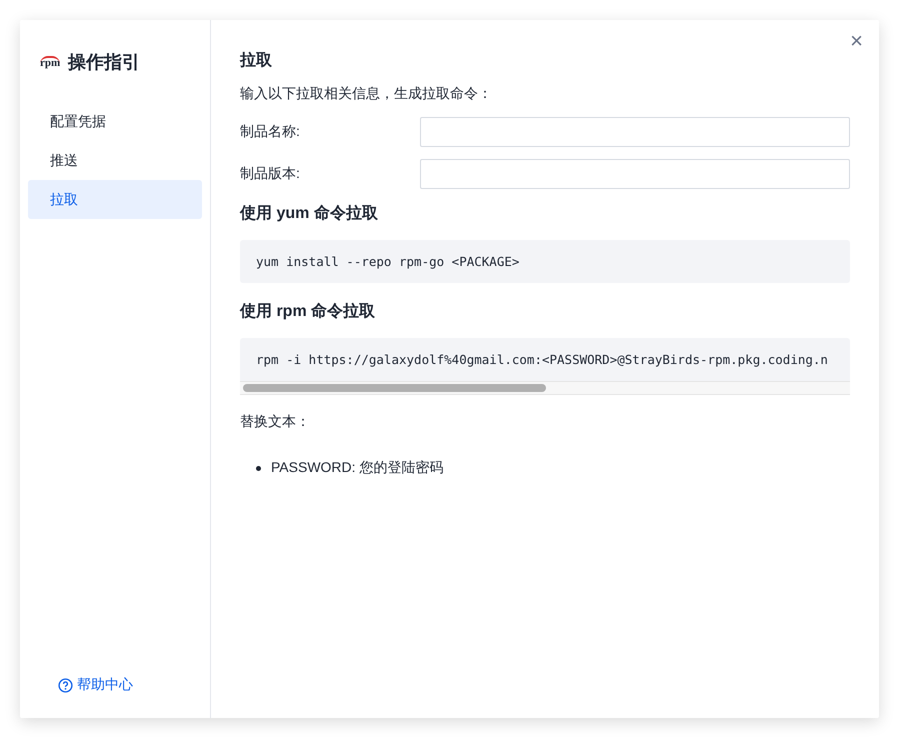 Image resolution: width=899 pixels, height=739 pixels. Describe the element at coordinates (357, 468) in the screenshot. I see `replacement-text: PASSWORD: 您的登陆密码` at that location.